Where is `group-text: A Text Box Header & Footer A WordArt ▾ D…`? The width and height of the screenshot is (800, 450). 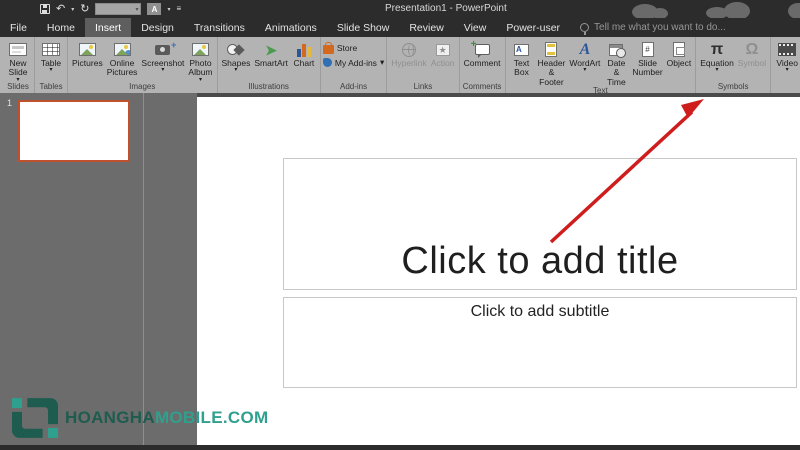 group-text: A Text Box Header & Footer A WordArt ▾ D… is located at coordinates (601, 65).